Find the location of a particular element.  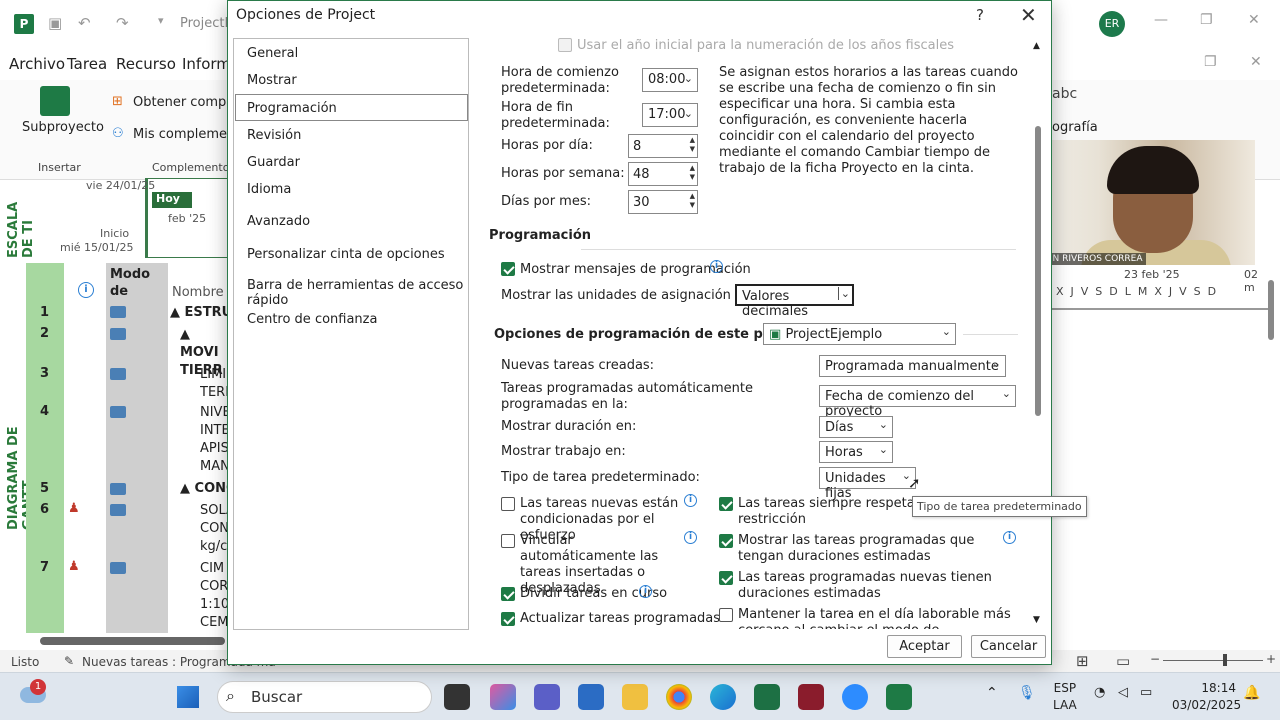

nav-barra-acceso-rapido: Barra de herramientas de acceso rápido is located at coordinates (357, 293).